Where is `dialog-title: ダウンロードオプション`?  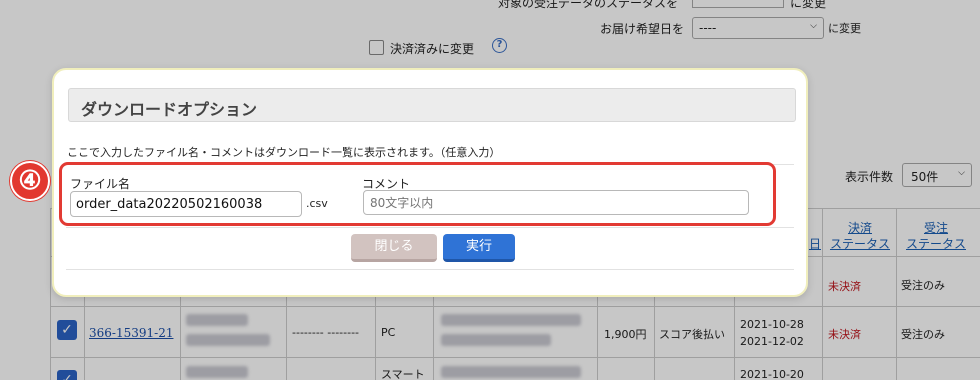 dialog-title: ダウンロードオプション is located at coordinates (432, 105).